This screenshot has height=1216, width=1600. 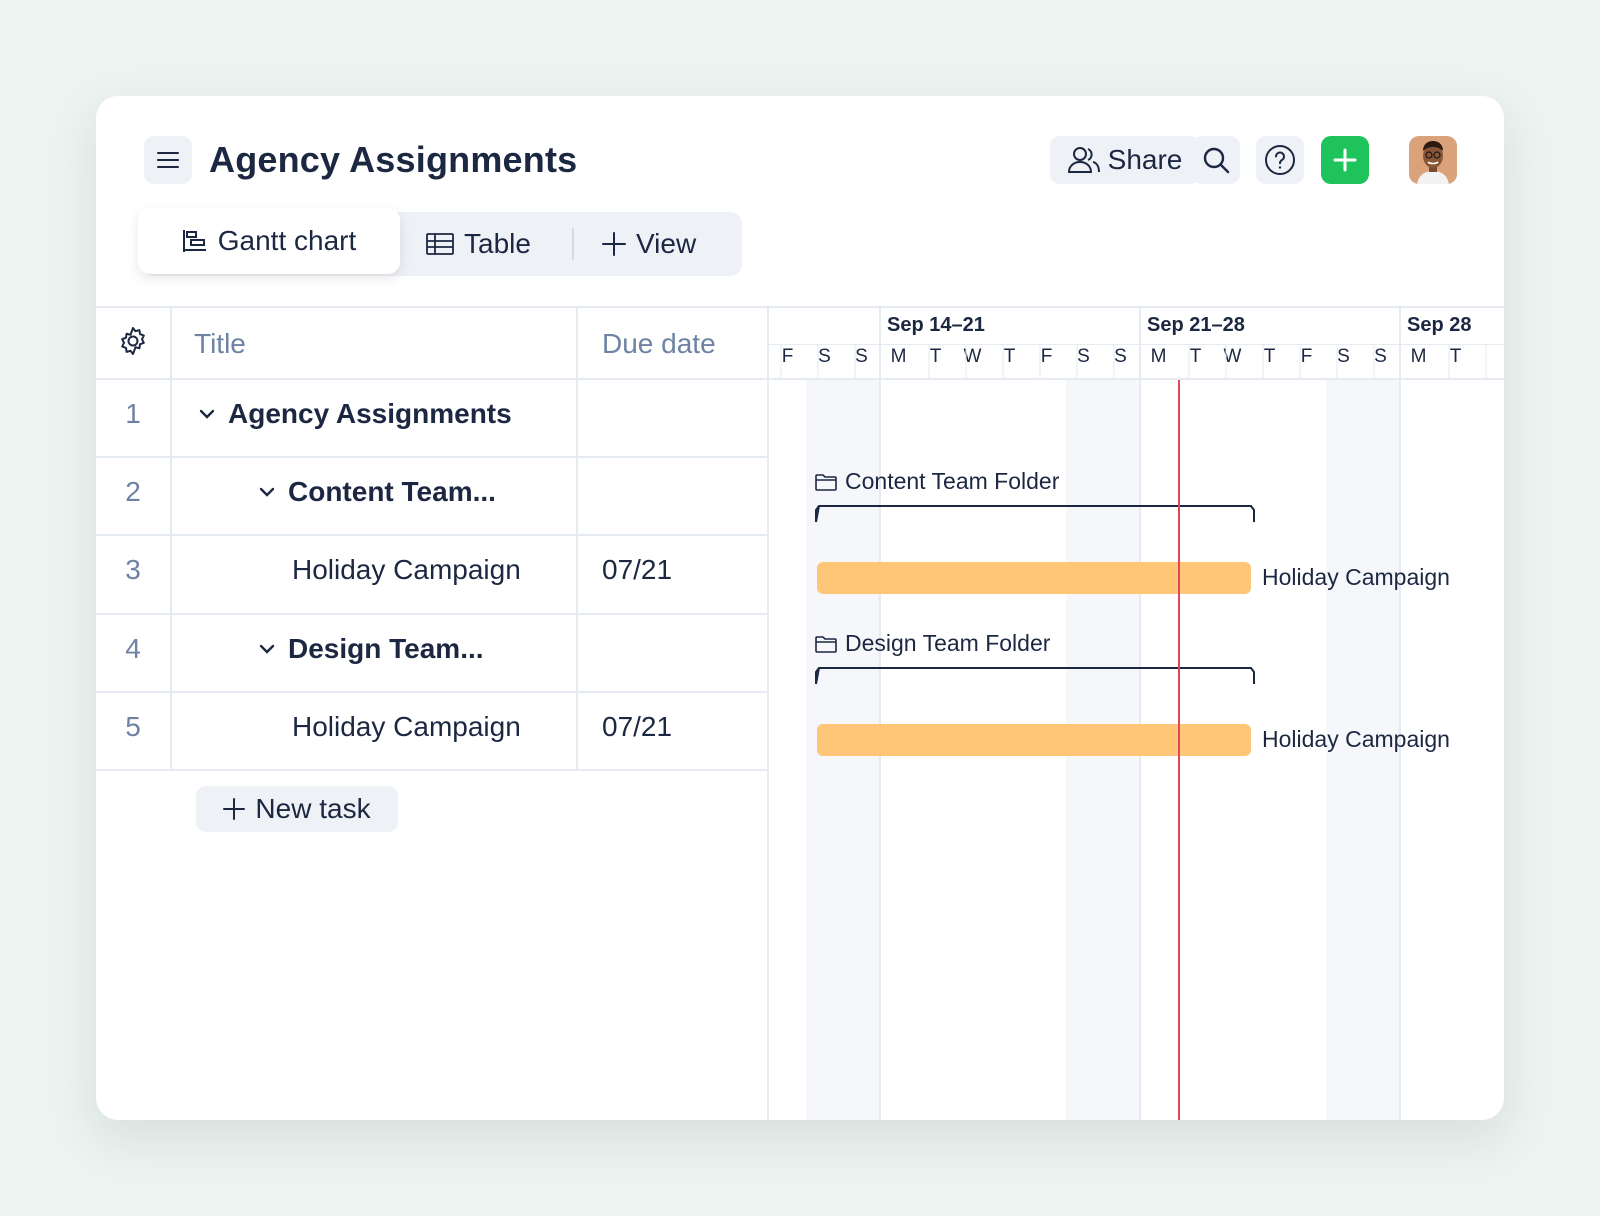 I want to click on column-settings-button, so click(x=133, y=343).